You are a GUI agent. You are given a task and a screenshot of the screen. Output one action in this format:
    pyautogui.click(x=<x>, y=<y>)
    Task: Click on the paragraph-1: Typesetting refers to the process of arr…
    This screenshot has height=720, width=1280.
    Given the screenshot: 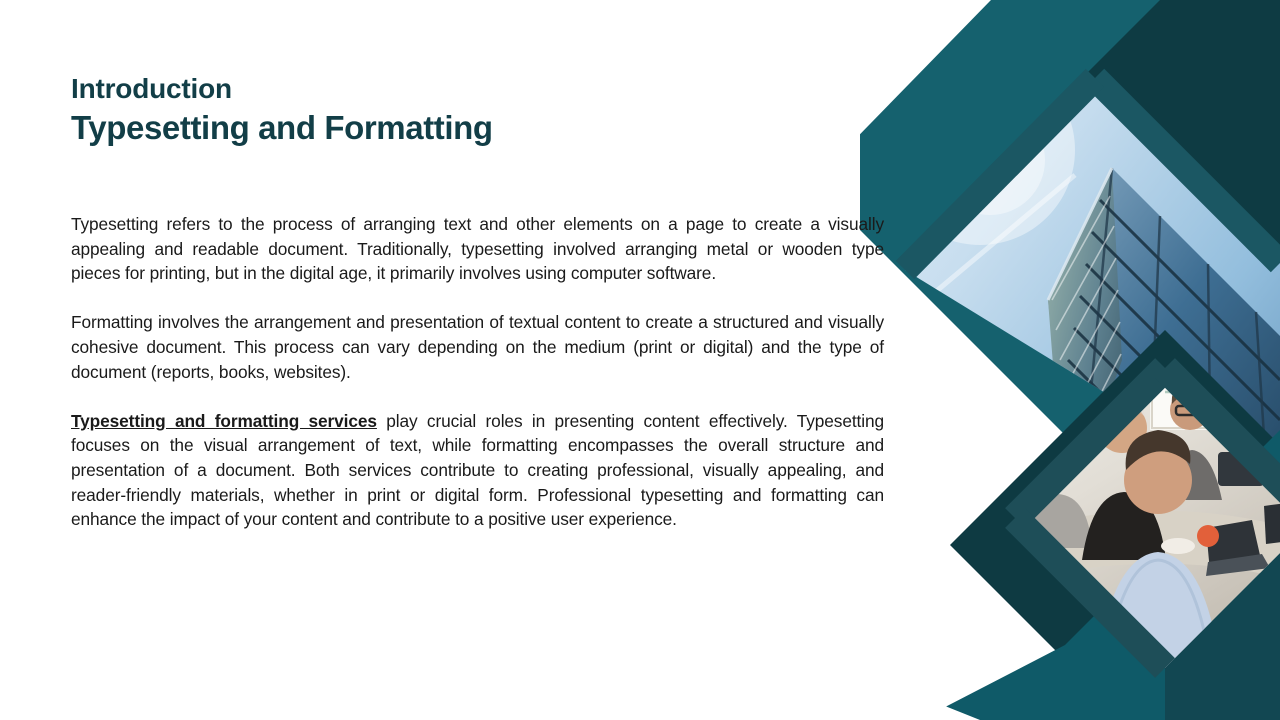 What is the action you would take?
    pyautogui.click(x=477, y=249)
    